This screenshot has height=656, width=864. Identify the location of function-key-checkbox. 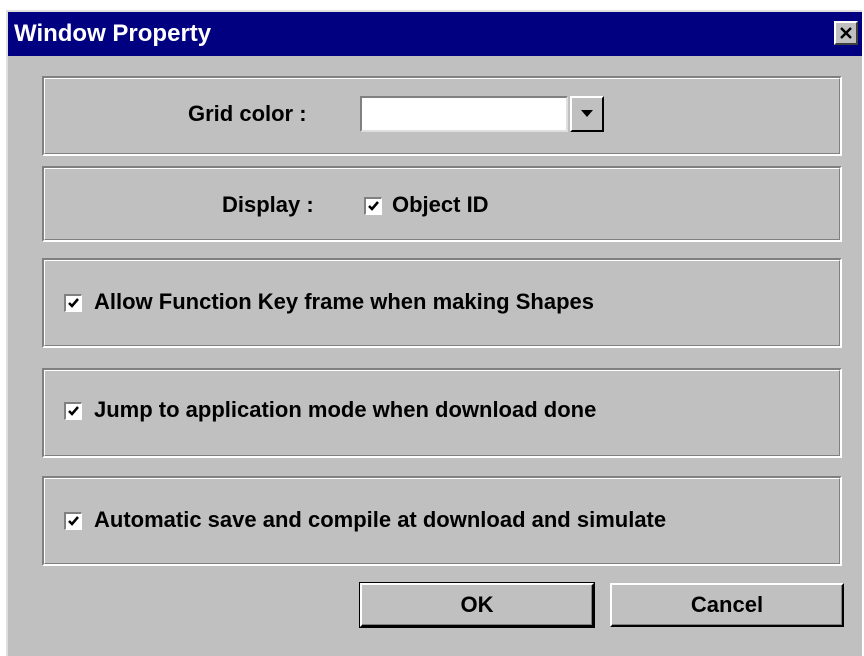
(73, 303).